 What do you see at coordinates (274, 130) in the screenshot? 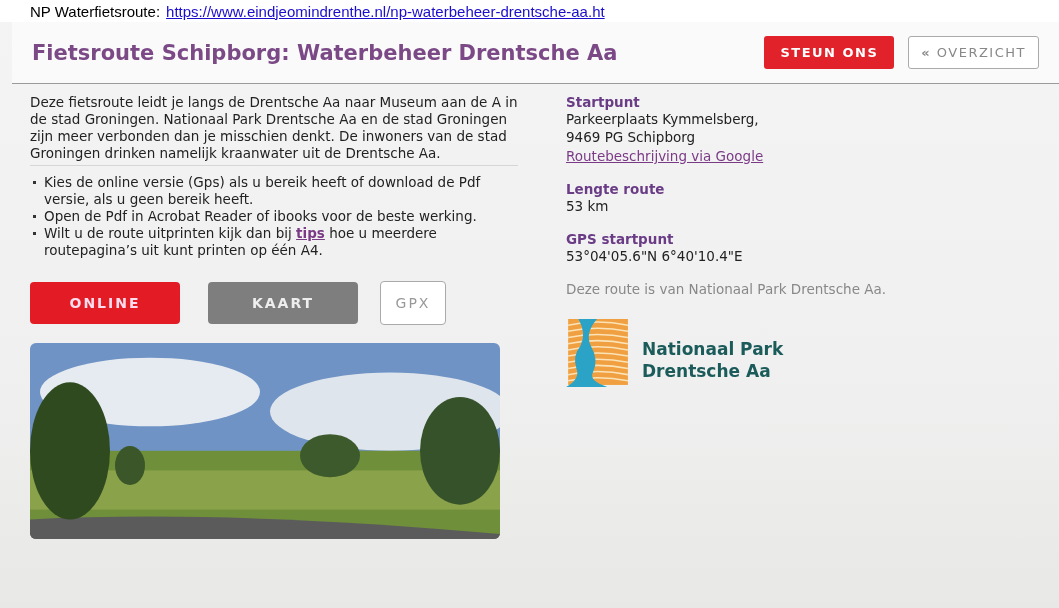
I see `intro-paragraph: Deze fietsroute leidt je langs de Drentsche Aa naar Museum aan de A in de stad Groningen. Nationaal Park Drentsche Aa en de stad Groningen zijn meer verbonden dan je misschien denkt. De inwoners van de stad Groningen drinken namelijk kraanwater uit de Drentsche Aa.` at bounding box center [274, 130].